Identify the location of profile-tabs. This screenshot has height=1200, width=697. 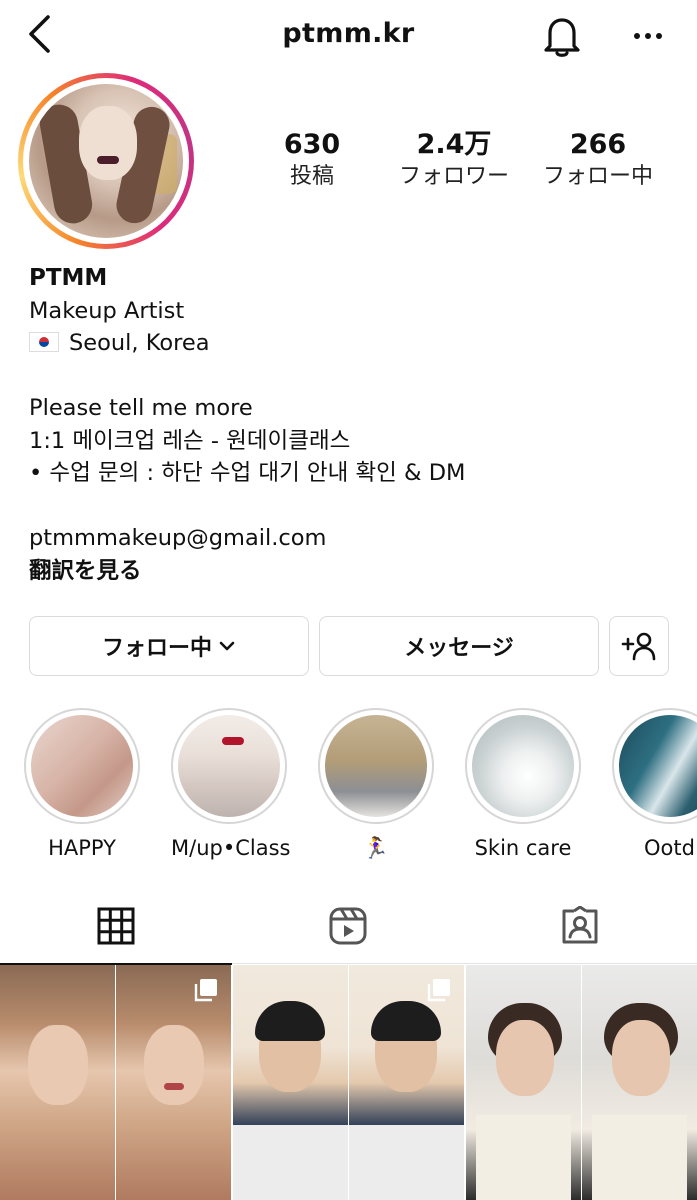
(348, 926).